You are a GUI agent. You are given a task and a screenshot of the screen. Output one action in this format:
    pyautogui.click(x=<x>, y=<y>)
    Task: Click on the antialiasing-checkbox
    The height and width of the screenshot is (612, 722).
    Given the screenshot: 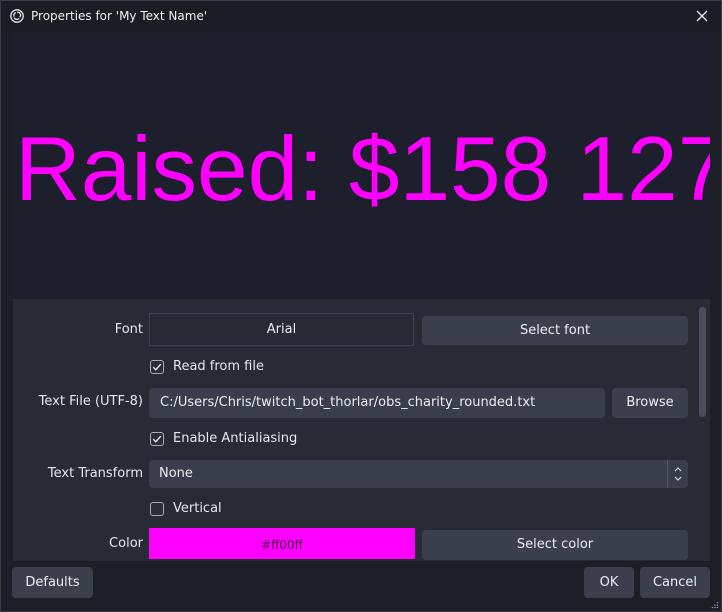 What is the action you would take?
    pyautogui.click(x=157, y=439)
    